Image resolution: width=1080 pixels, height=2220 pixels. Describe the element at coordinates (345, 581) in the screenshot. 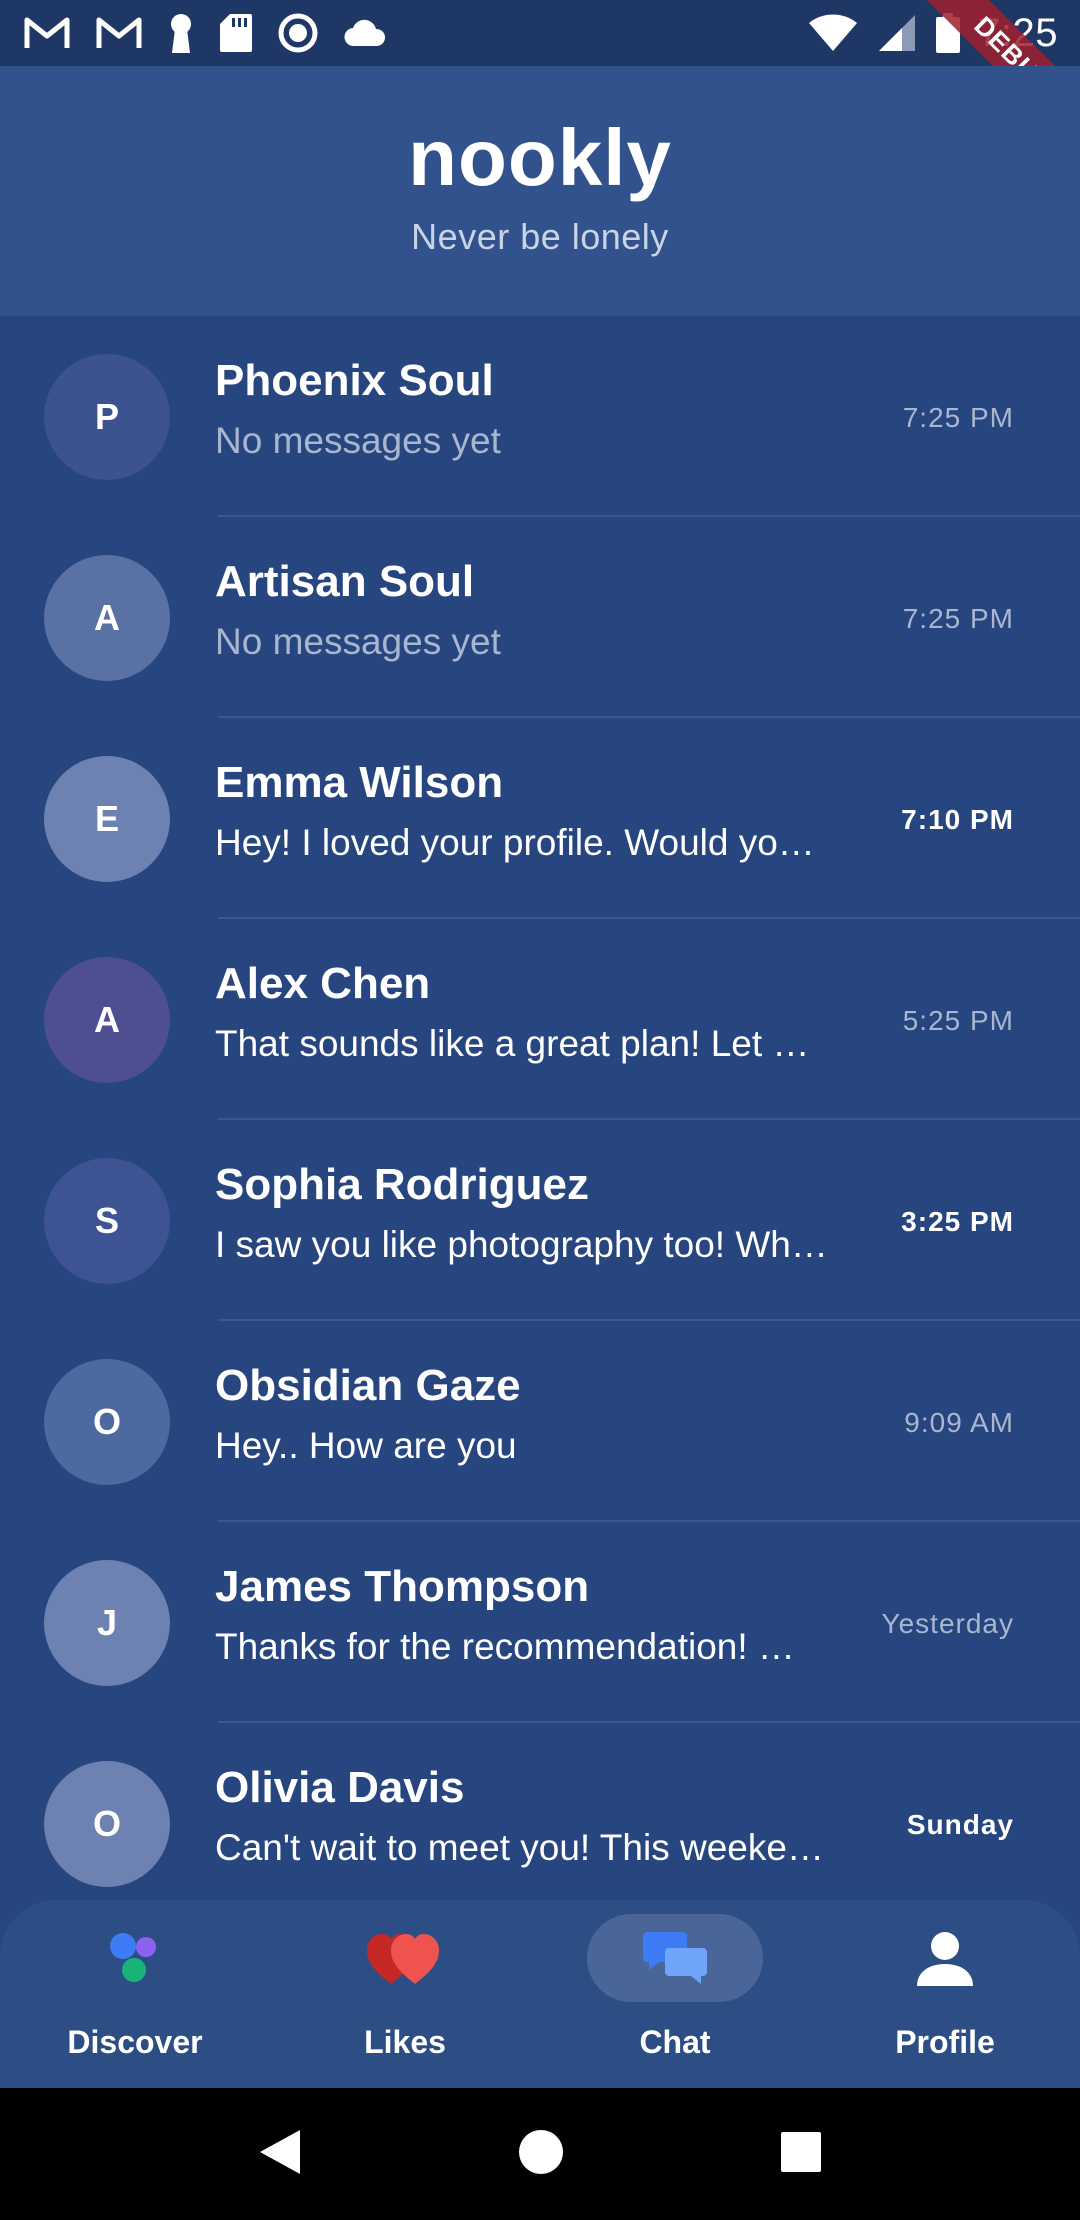

I see `chat-contact-name: Artisan Soul` at that location.